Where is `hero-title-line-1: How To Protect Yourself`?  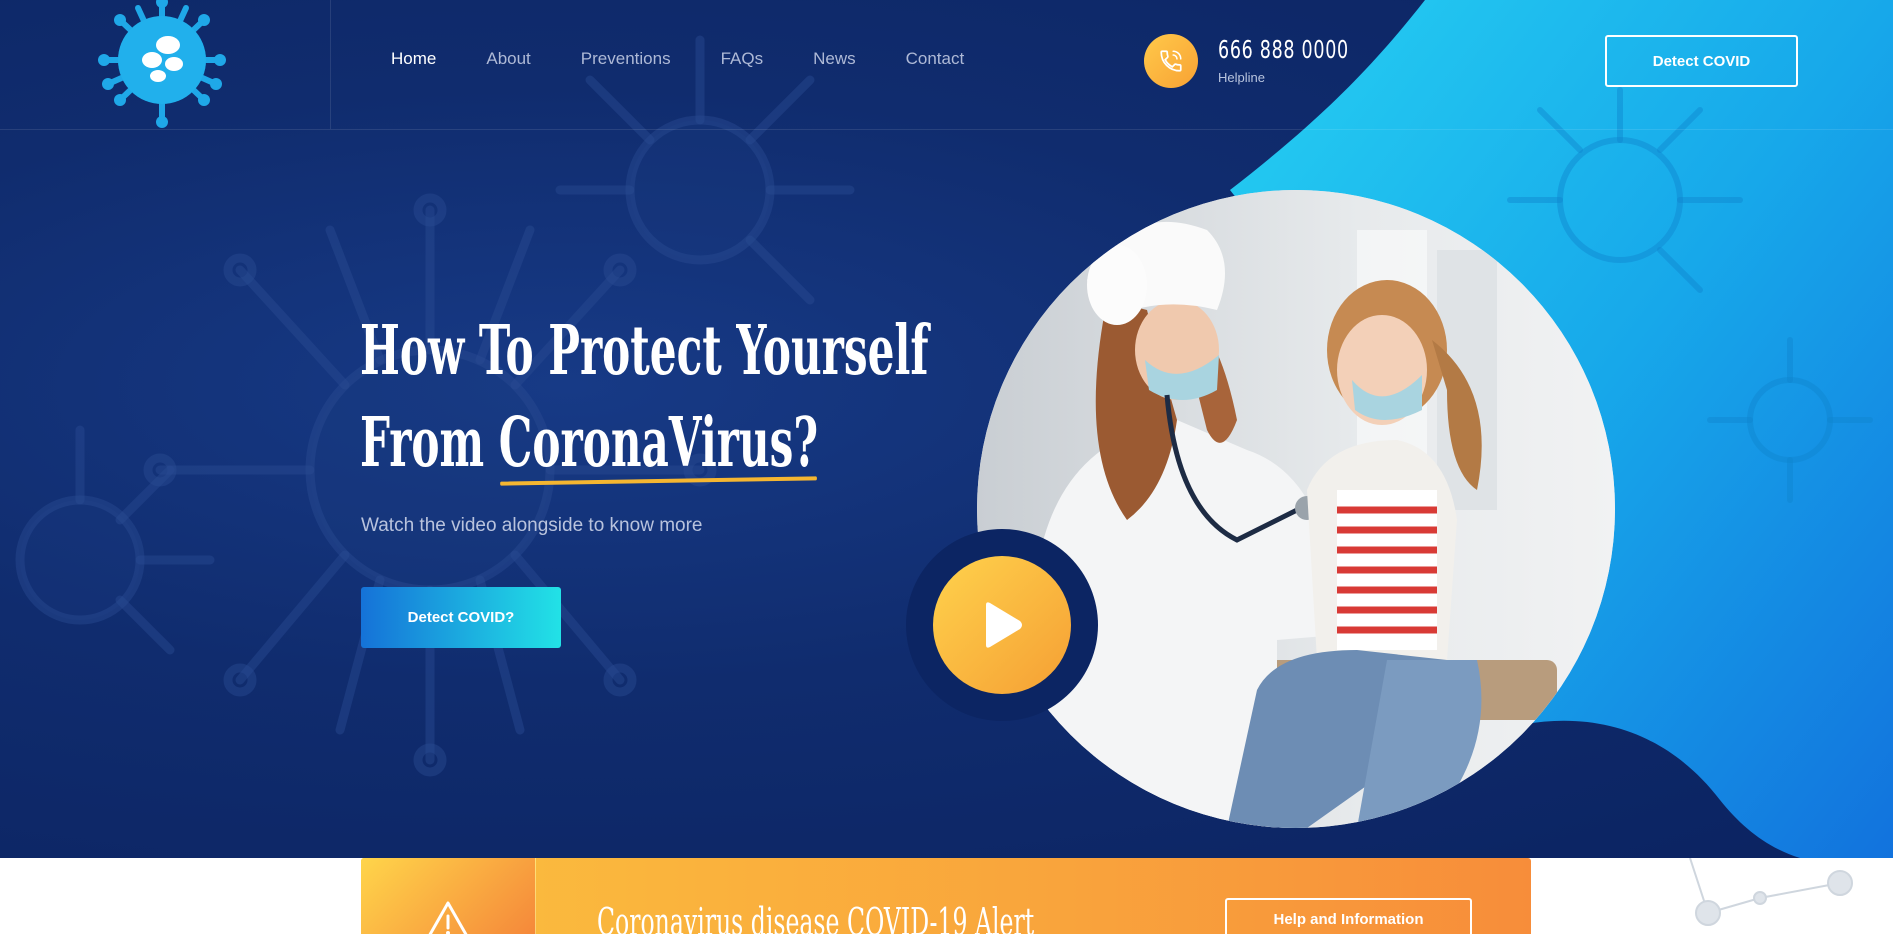
hero-title-line-1: How To Protect Yourself is located at coordinates (644, 351).